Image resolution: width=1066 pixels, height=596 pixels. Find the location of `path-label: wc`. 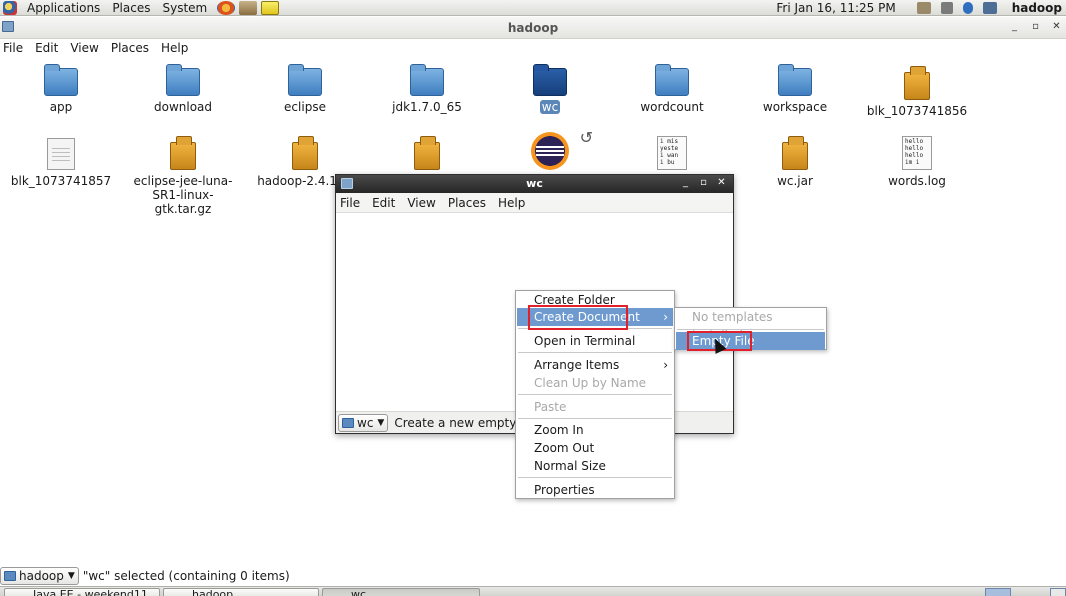

path-label: wc is located at coordinates (365, 422).